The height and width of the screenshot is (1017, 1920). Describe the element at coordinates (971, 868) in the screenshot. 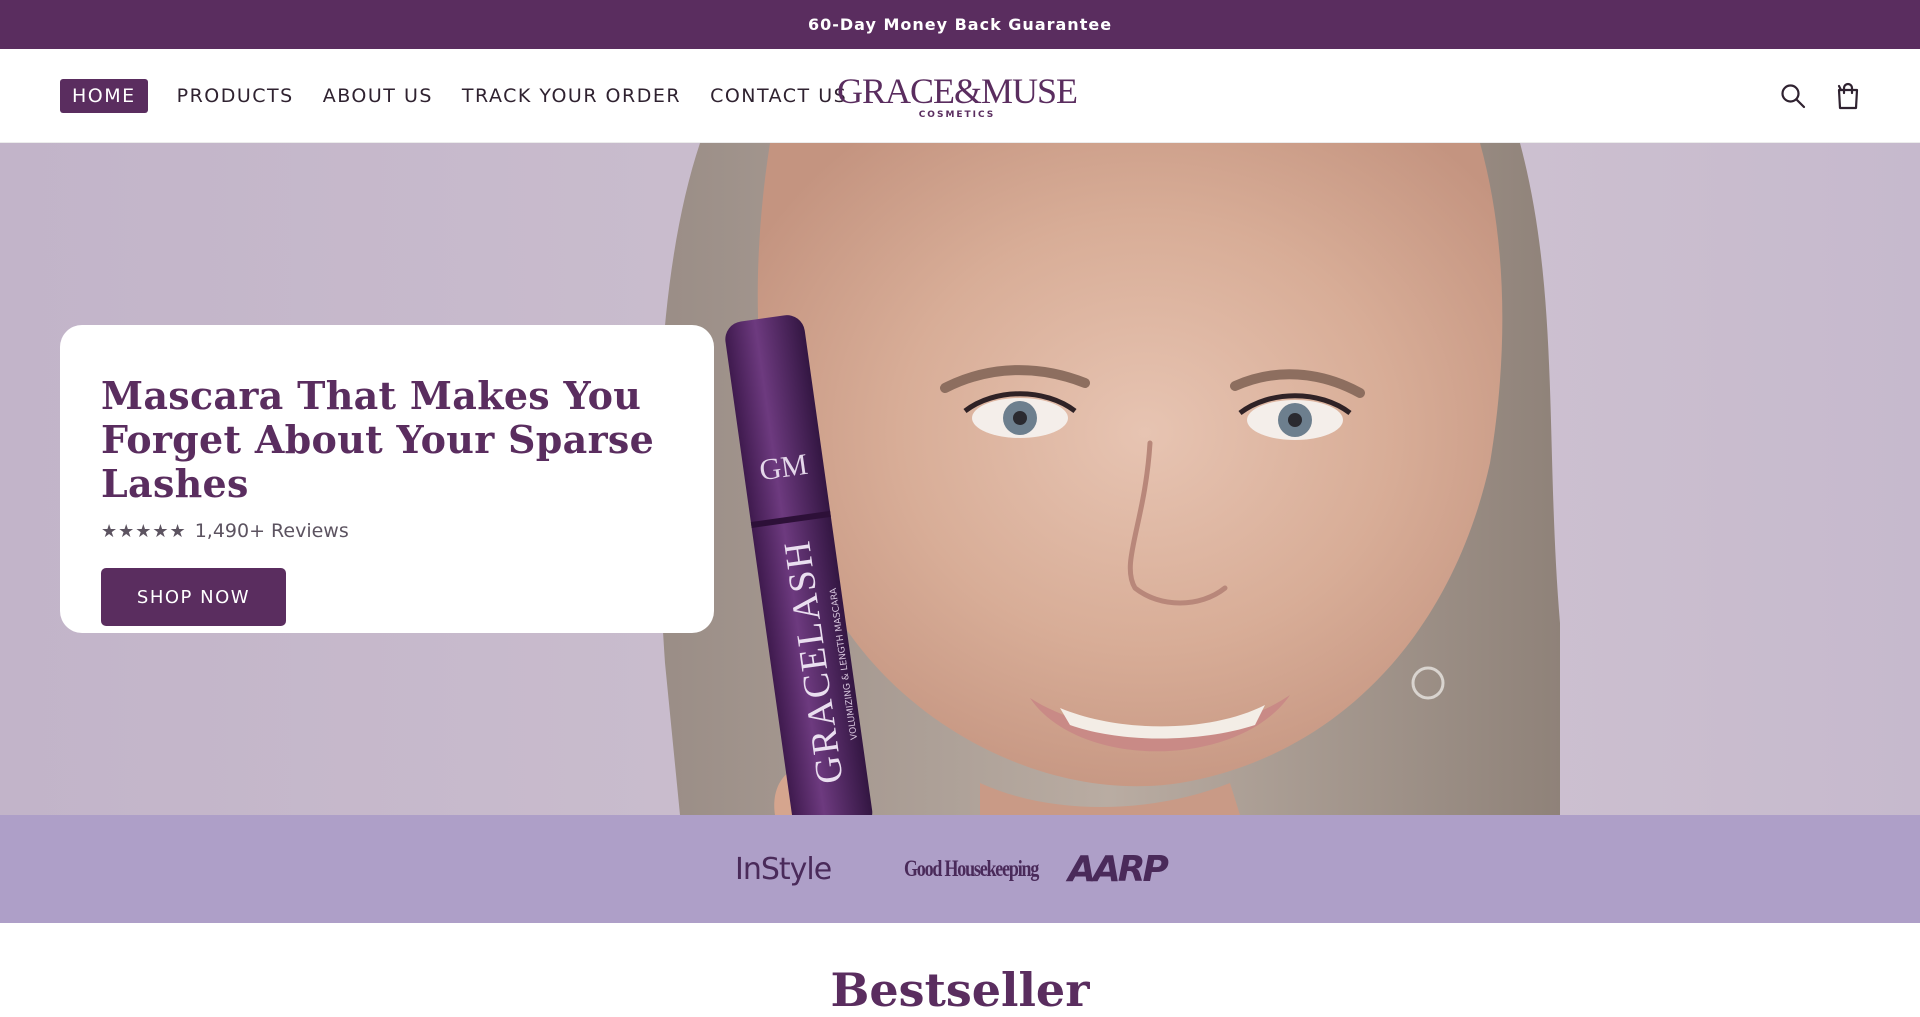

I see `press-logo-good-housekeeping: Good Housekeeping` at that location.